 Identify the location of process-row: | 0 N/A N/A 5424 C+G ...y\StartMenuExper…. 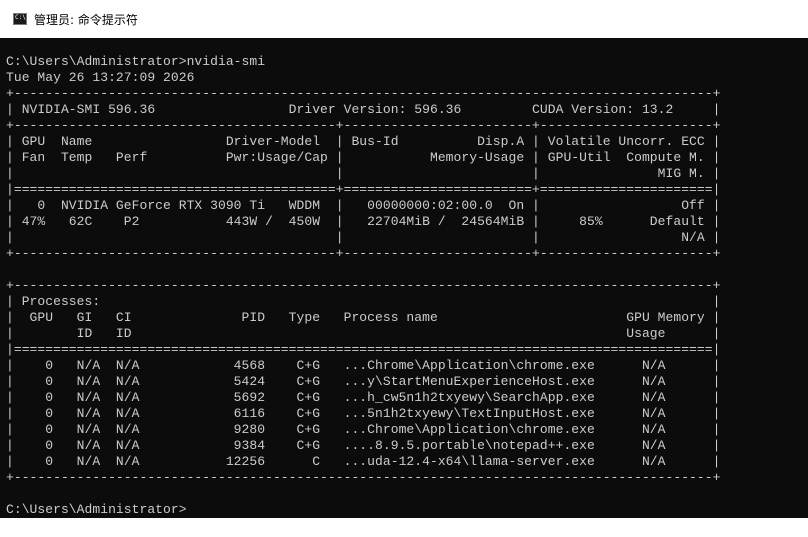
(363, 381).